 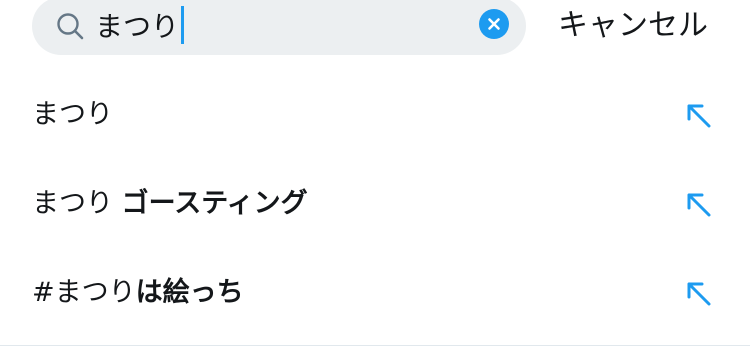 I want to click on suggestion-text: #まつりは絵っち, so click(x=138, y=293).